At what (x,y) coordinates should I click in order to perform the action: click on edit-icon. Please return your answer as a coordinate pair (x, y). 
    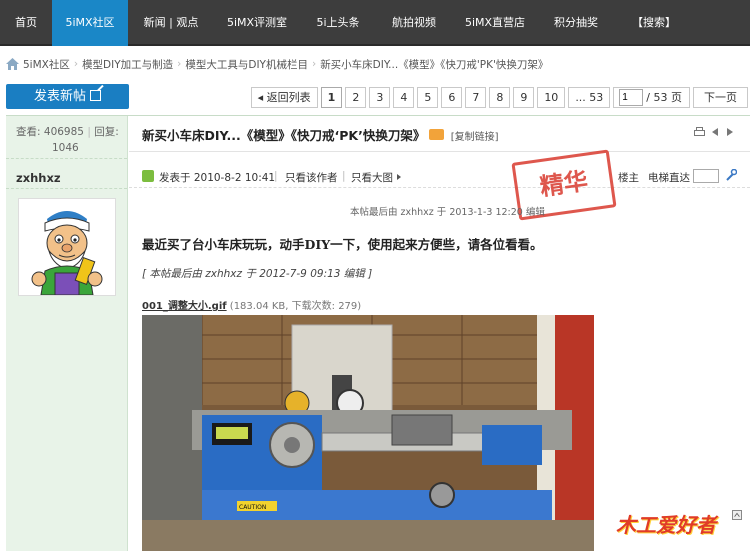
    Looking at the image, I should click on (95, 95).